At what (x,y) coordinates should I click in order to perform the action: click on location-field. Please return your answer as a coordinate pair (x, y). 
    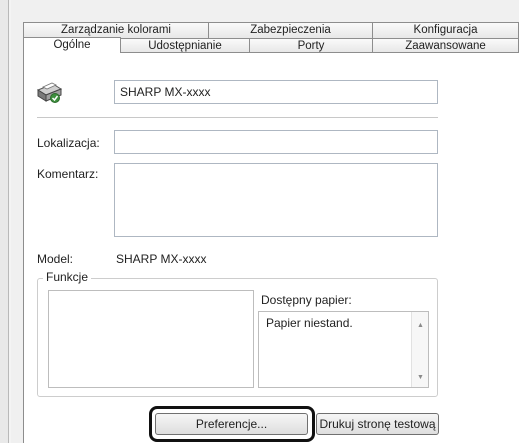
    Looking at the image, I should click on (276, 142).